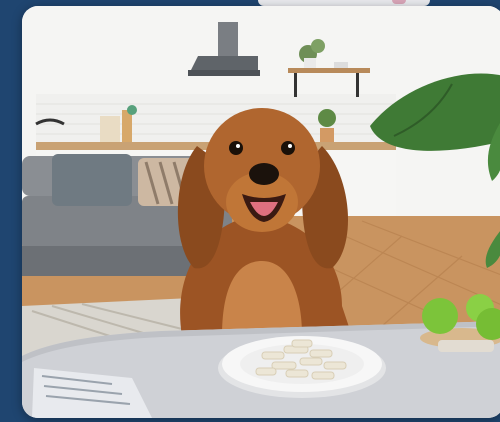 Image resolution: width=500 pixels, height=422 pixels. I want to click on cushion-blue, so click(92, 180).